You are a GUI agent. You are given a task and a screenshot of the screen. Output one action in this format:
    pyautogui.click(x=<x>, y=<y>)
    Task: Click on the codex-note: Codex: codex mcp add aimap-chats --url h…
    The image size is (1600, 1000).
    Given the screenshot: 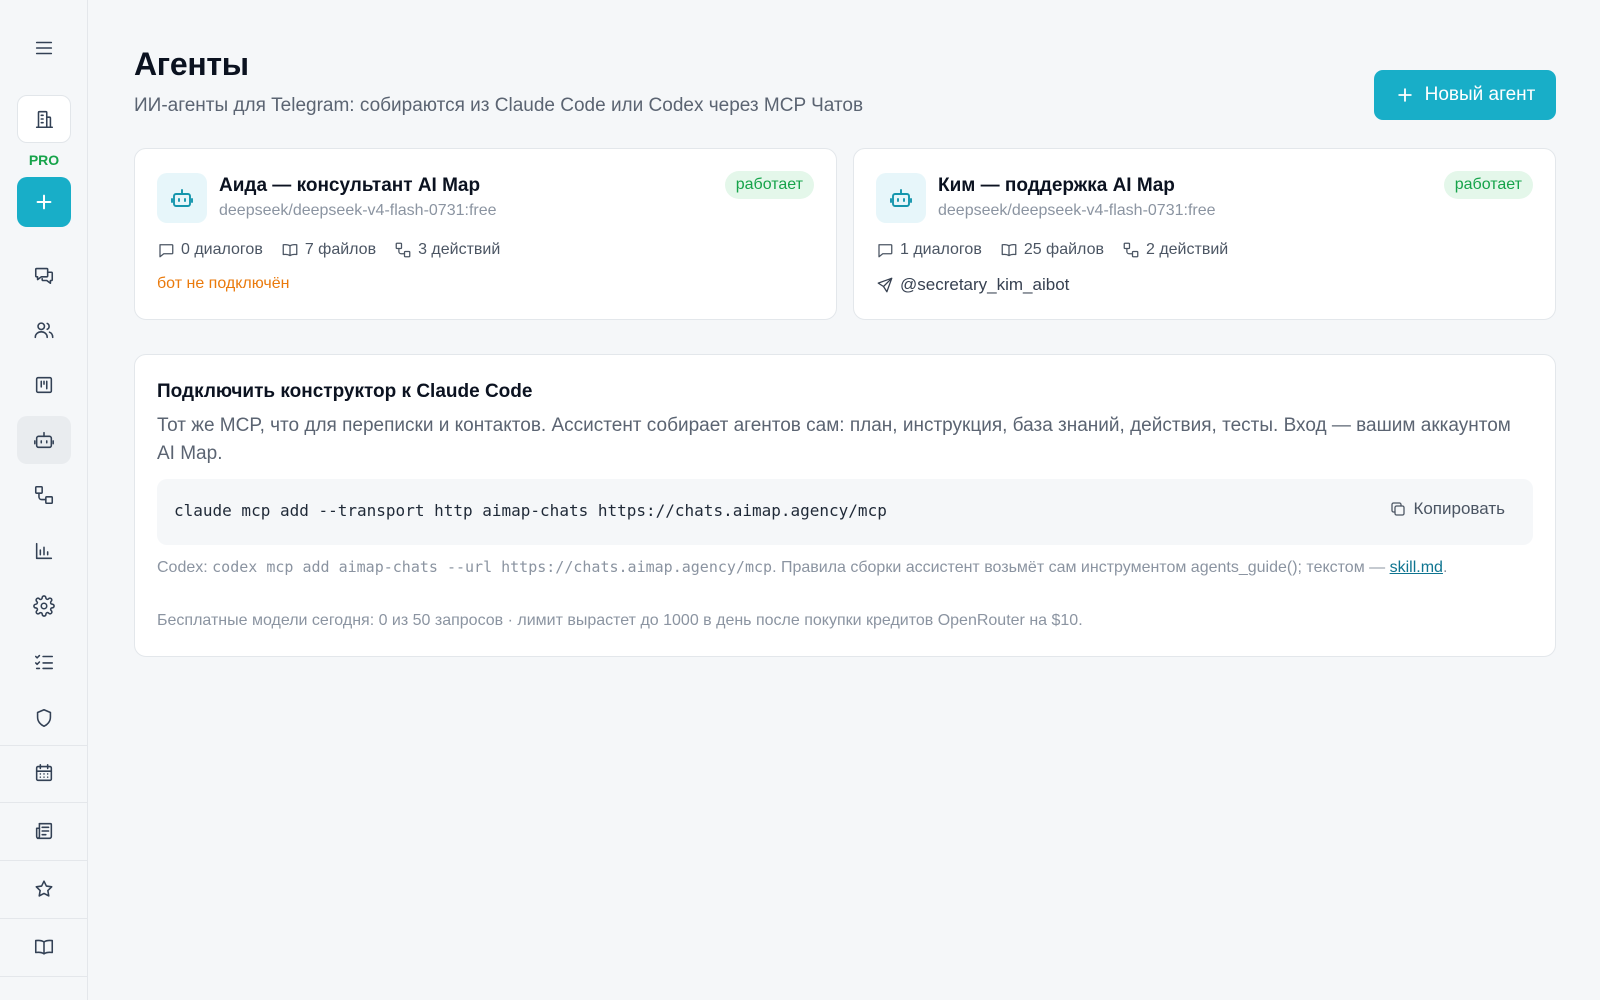 What is the action you would take?
    pyautogui.click(x=847, y=567)
    